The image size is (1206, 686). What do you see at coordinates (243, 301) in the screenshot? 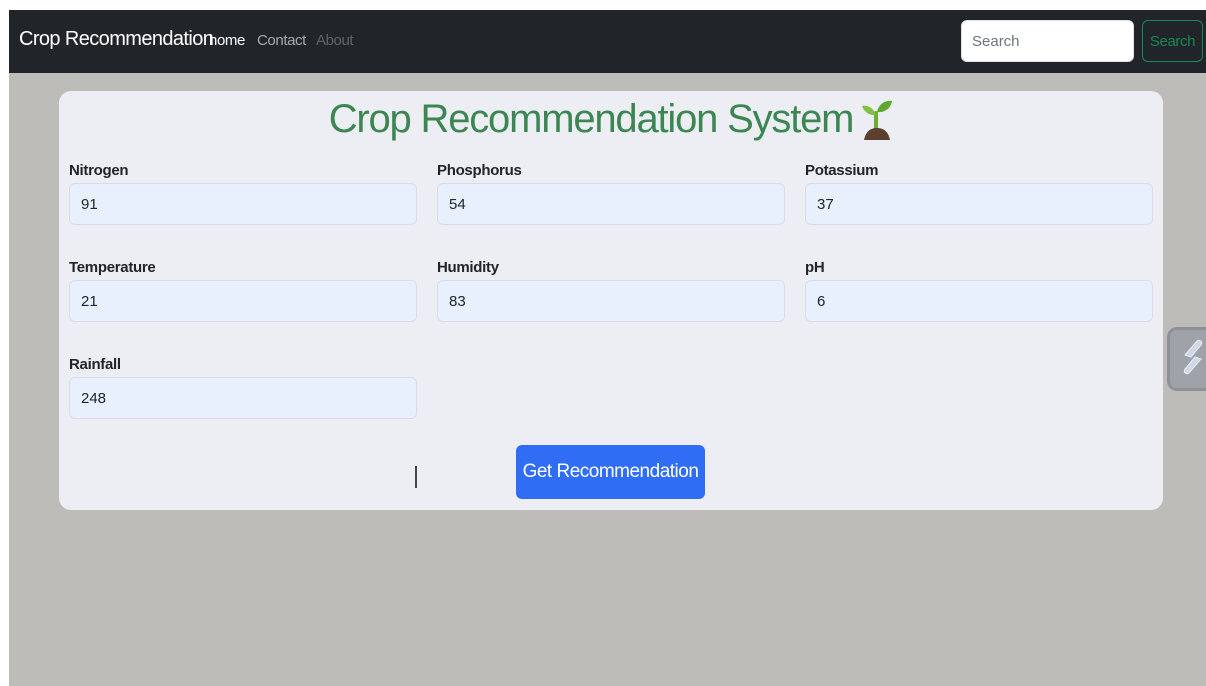
I see `temperature-input` at bounding box center [243, 301].